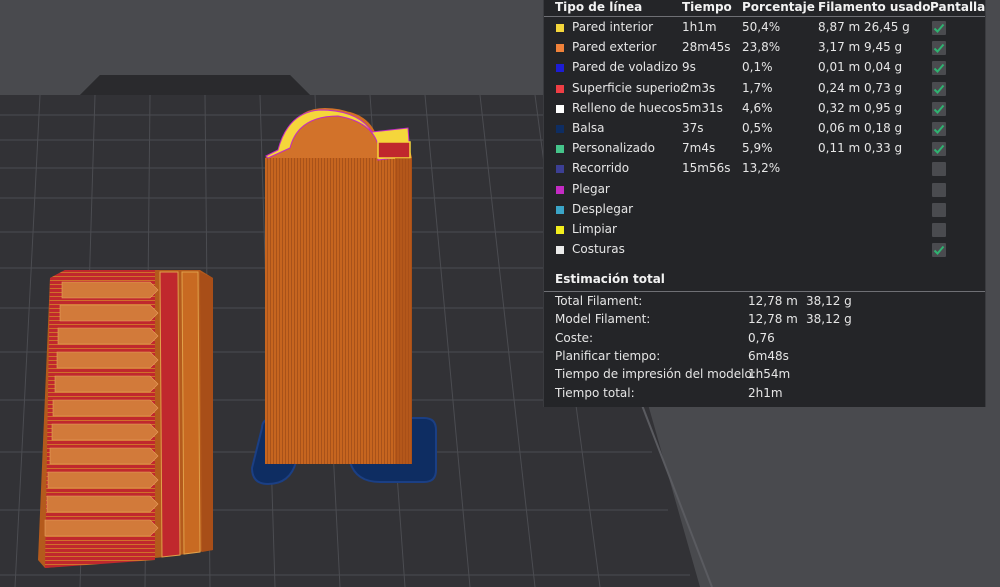 This screenshot has height=587, width=1000. I want to click on header-display: Pantalla, so click(958, 7).